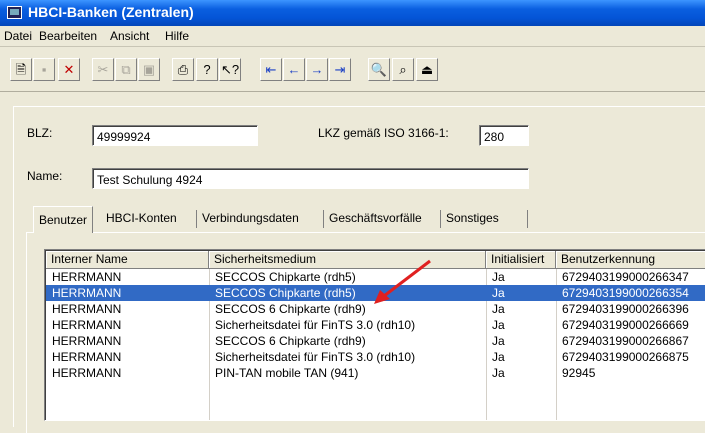  I want to click on title-bar: HBCI-Banken (Zentralen), so click(352, 13).